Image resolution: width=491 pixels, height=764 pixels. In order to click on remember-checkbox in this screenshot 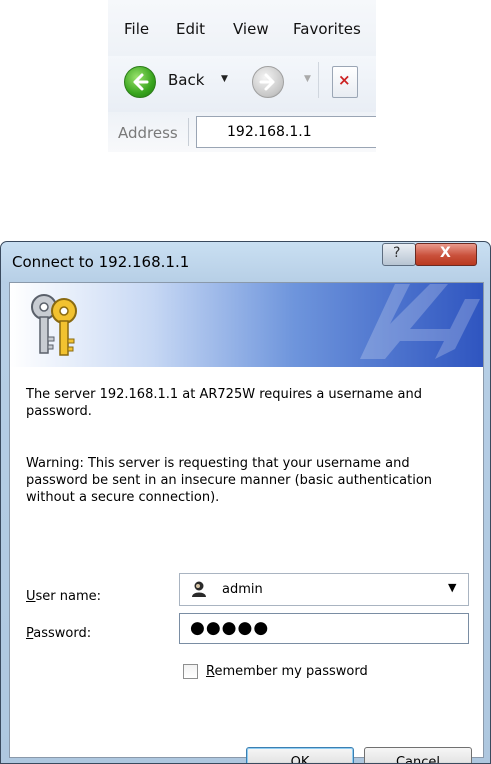, I will do `click(190, 671)`.